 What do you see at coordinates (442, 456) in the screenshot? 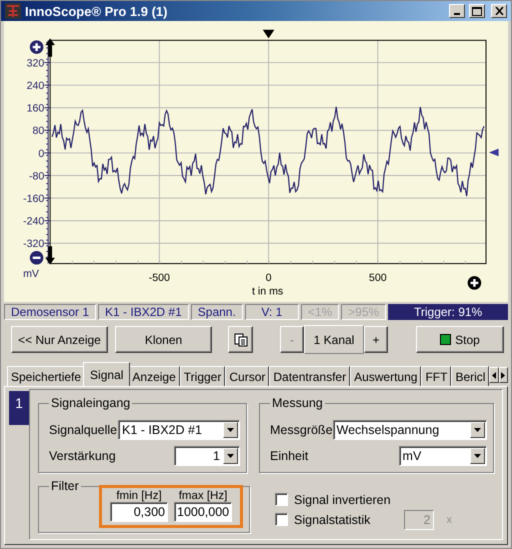
I see `unit-dropdown: mV` at bounding box center [442, 456].